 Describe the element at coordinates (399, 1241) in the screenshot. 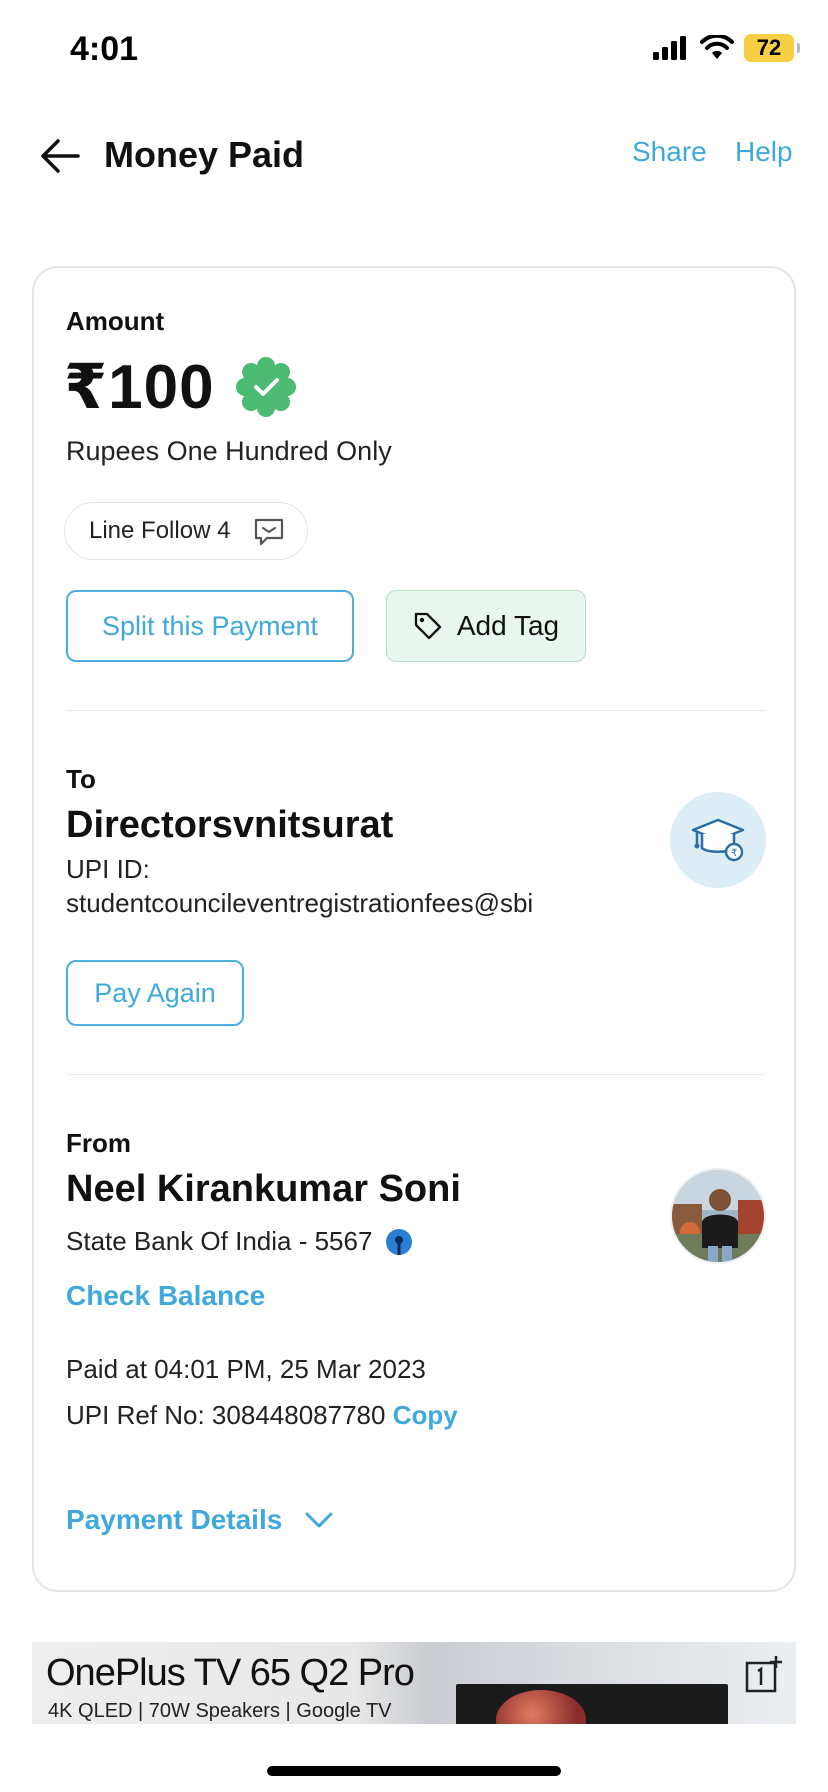

I see `sbi-logo-icon` at that location.